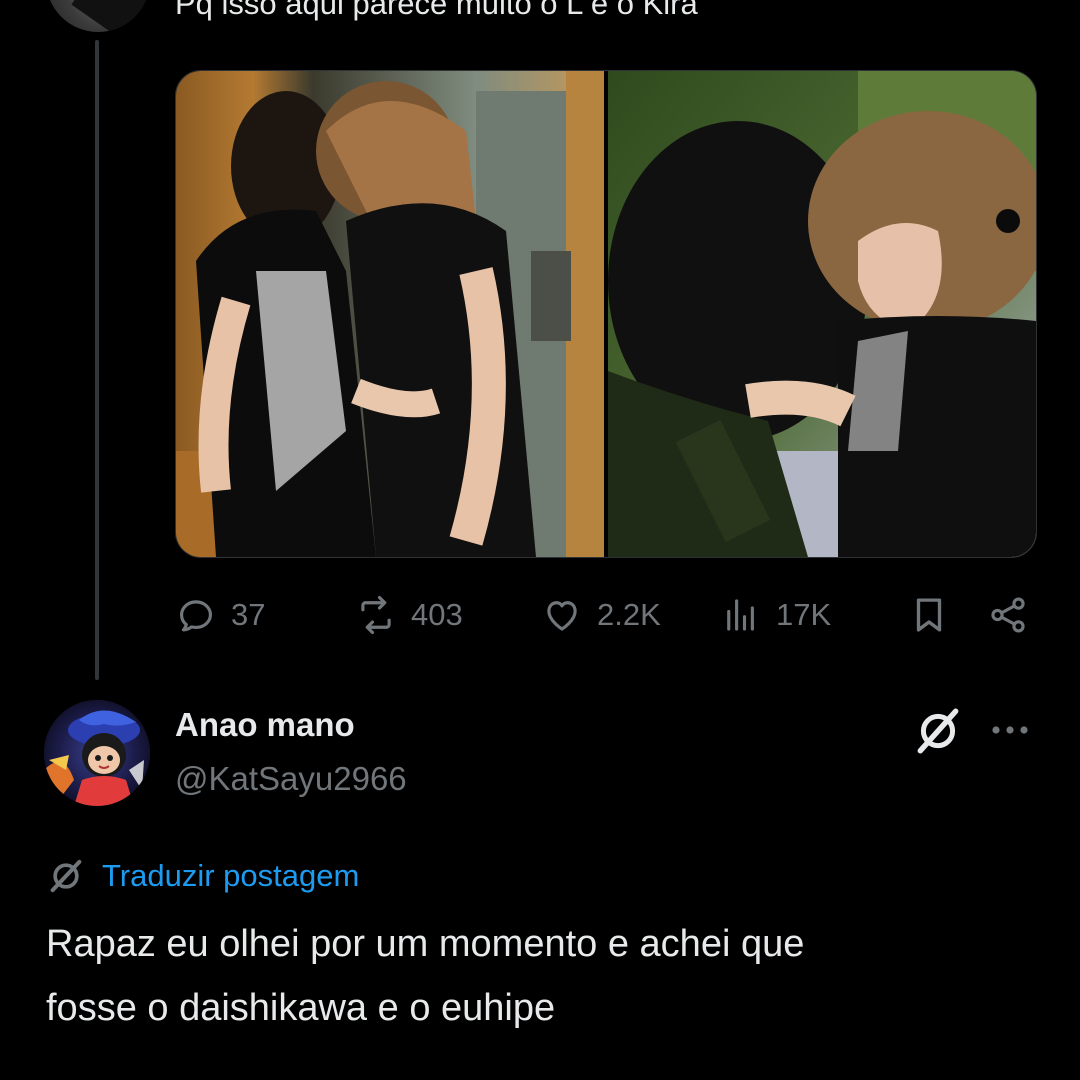  I want to click on views-count: 17K, so click(804, 614).